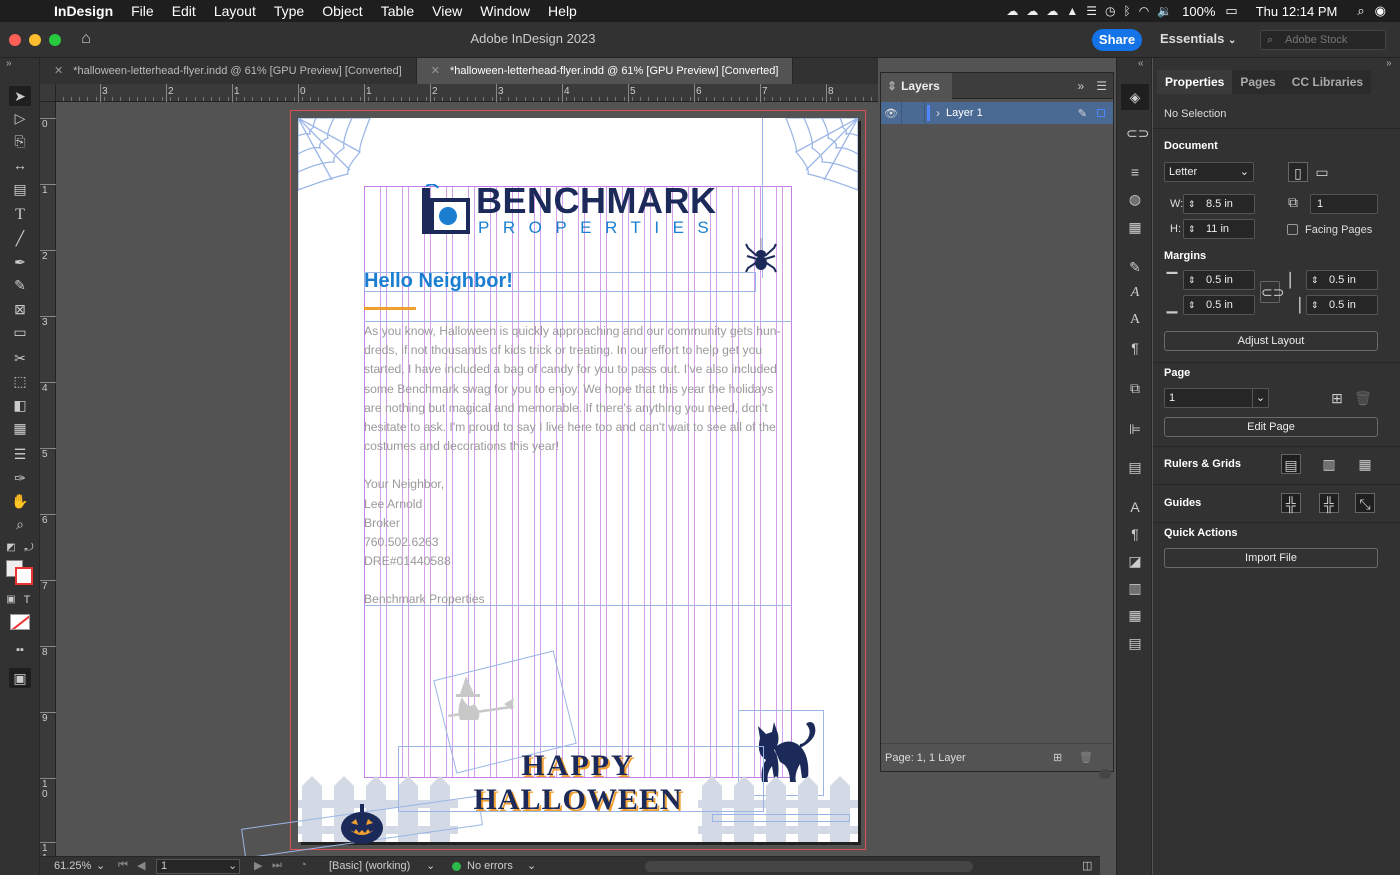  Describe the element at coordinates (1271, 558) in the screenshot. I see `import-file-button: Import File` at that location.